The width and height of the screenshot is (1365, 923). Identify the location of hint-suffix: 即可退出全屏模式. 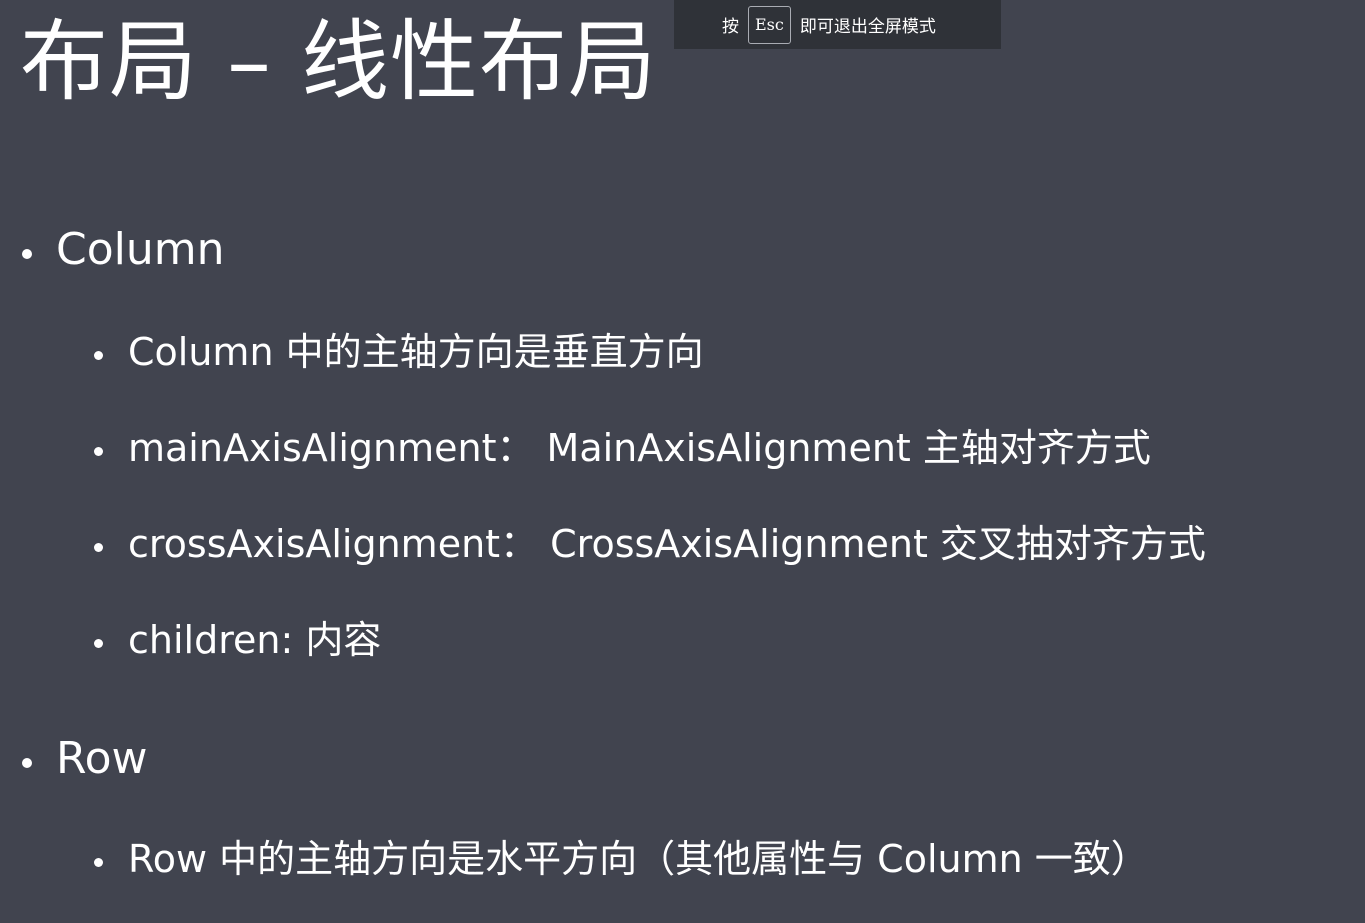
(867, 27).